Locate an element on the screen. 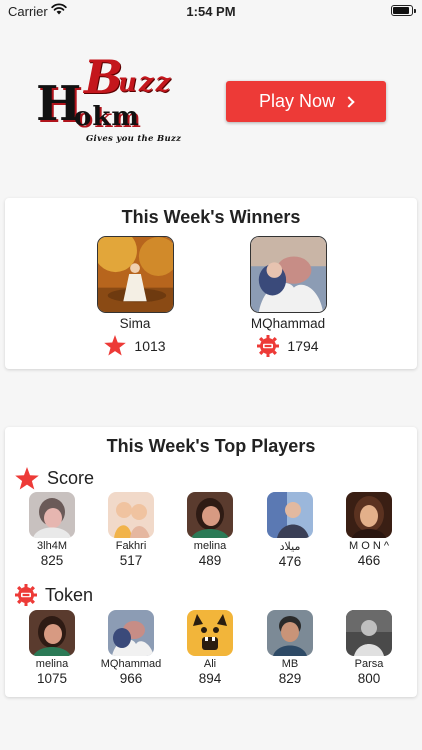  winner-item: MQhammad 1794 is located at coordinates (288, 296).